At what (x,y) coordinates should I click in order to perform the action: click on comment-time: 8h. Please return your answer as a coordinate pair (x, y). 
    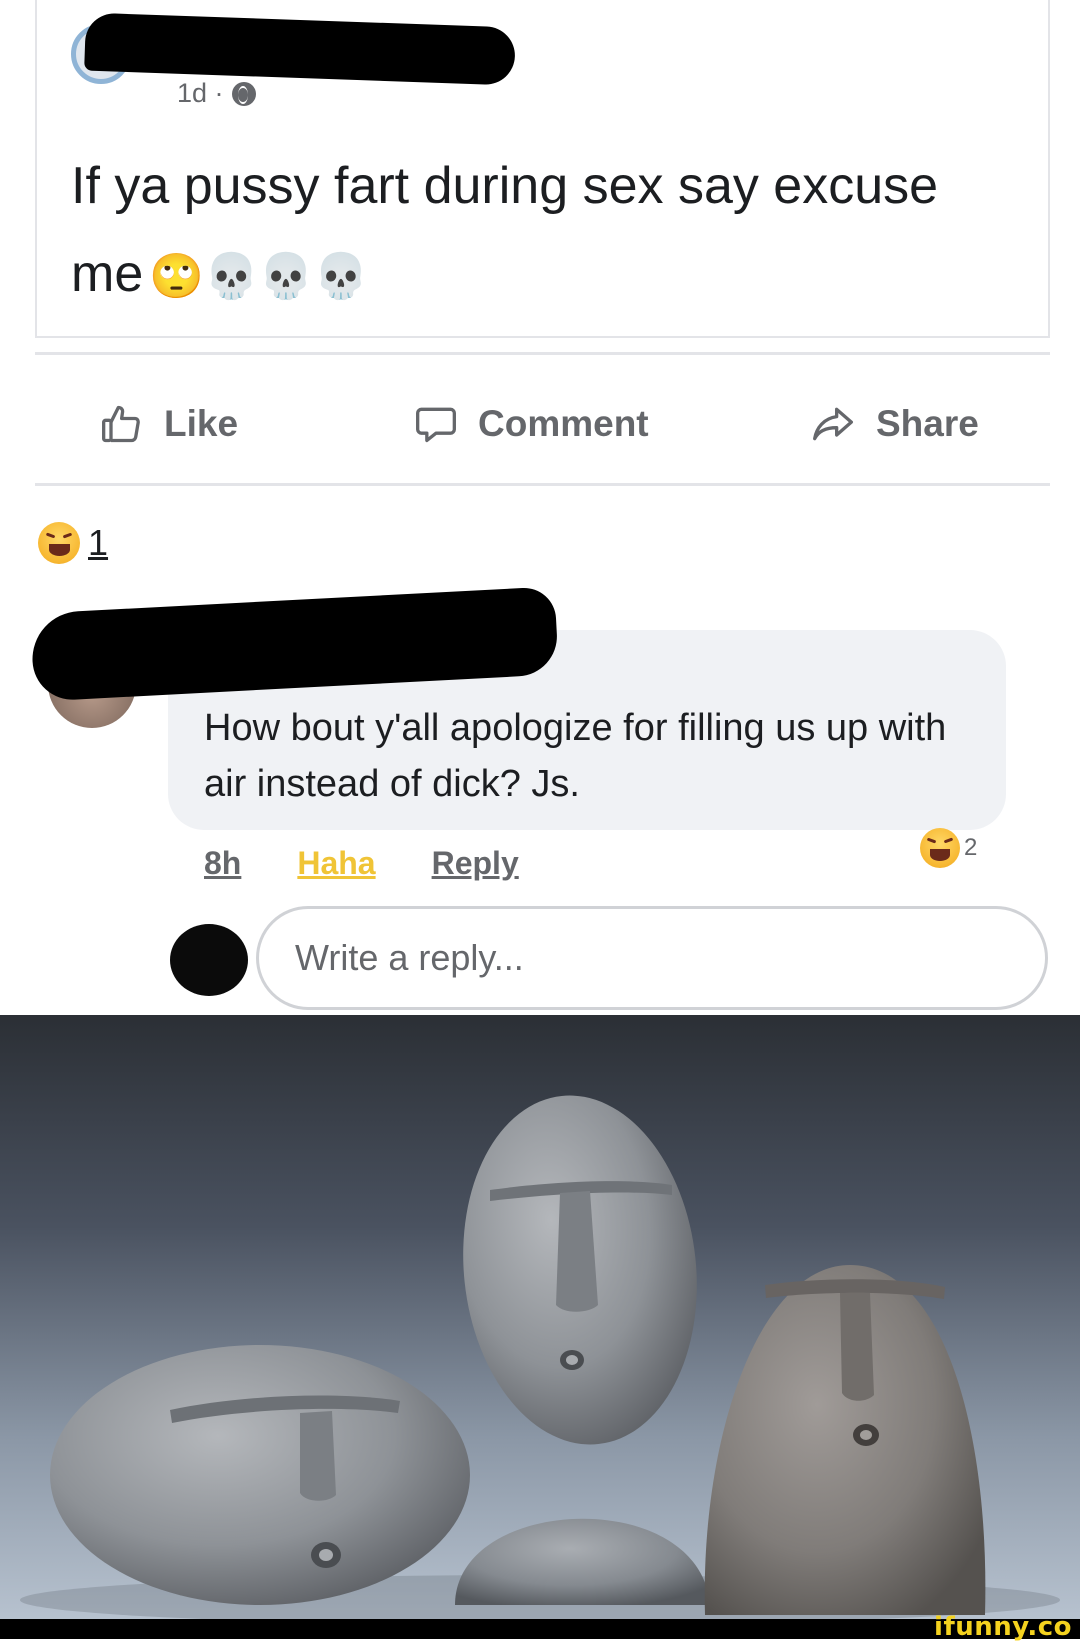
    Looking at the image, I should click on (222, 863).